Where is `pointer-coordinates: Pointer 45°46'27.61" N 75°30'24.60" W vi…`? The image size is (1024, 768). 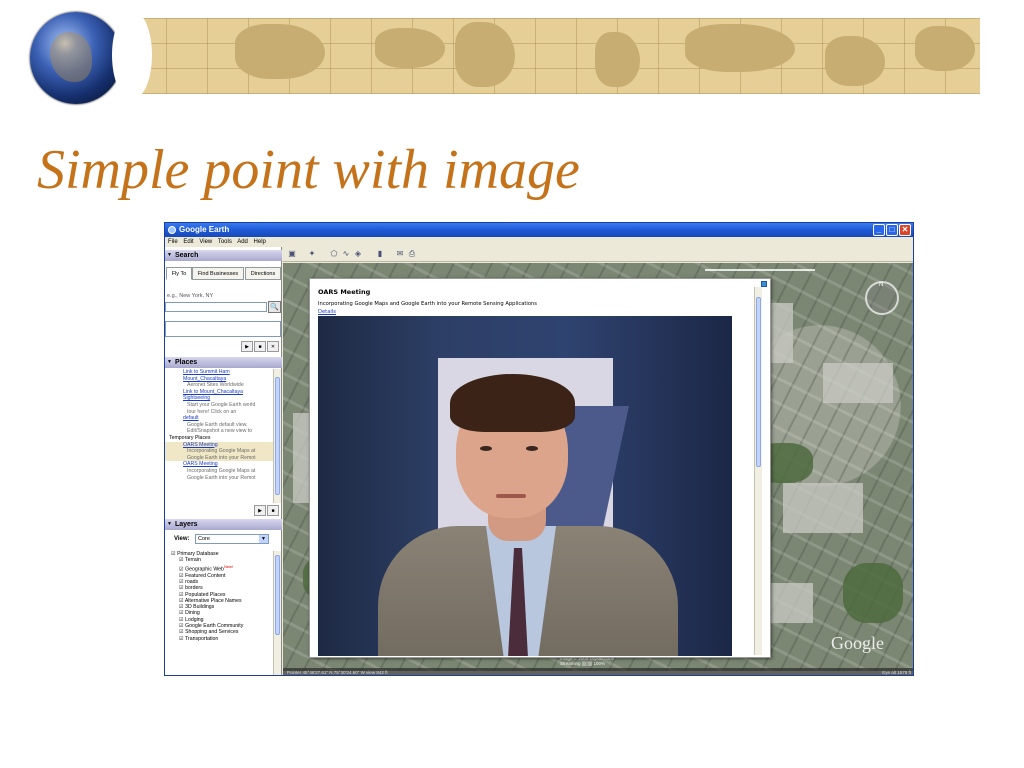 pointer-coordinates: Pointer 45°46'27.61" N 75°30'24.60" W vi… is located at coordinates (337, 672).